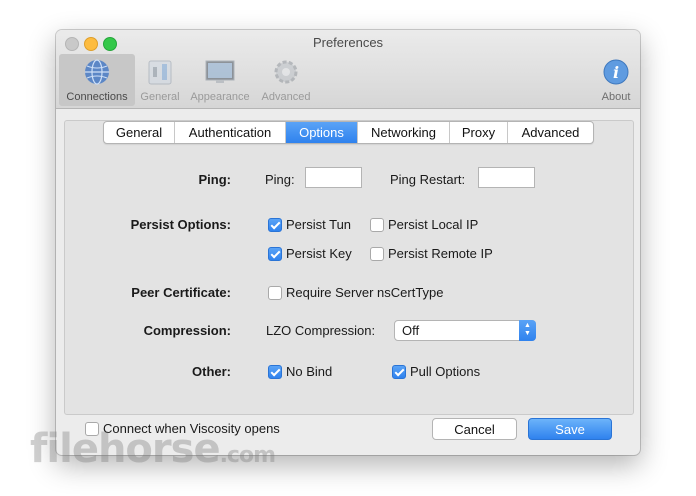 This screenshot has height=496, width=696. What do you see at coordinates (187, 330) in the screenshot?
I see `compression-section-label: Compression:` at bounding box center [187, 330].